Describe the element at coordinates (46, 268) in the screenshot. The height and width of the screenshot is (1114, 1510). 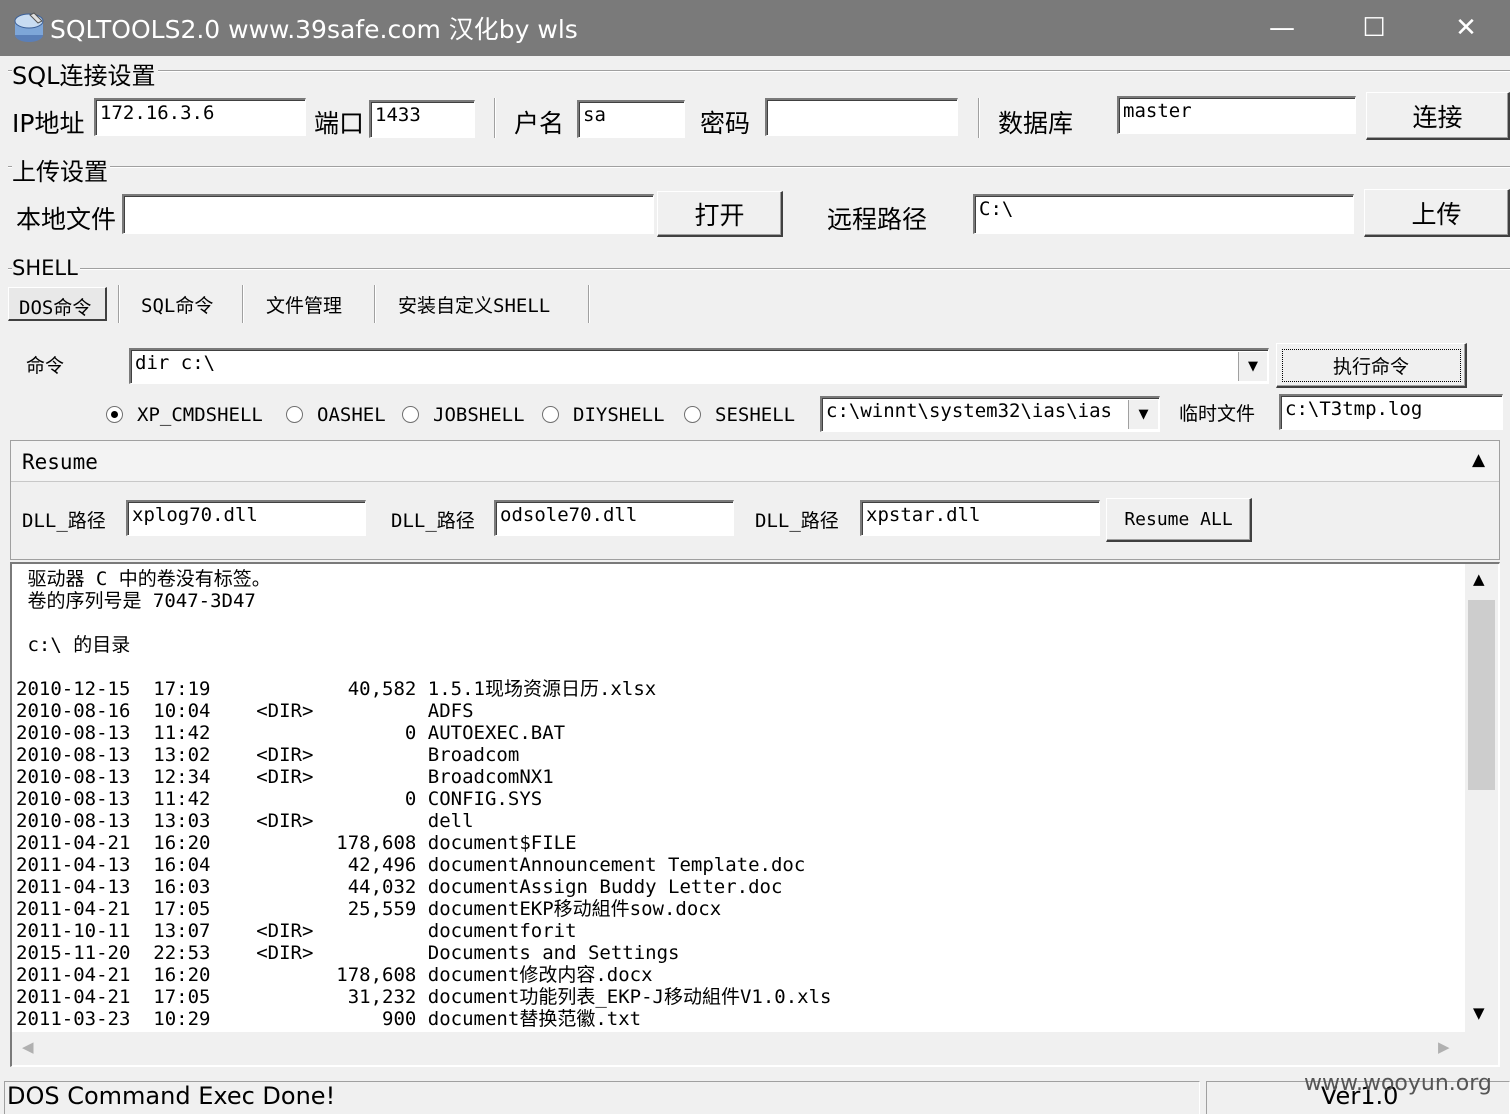
I see `shell-group-title: SHELL` at that location.